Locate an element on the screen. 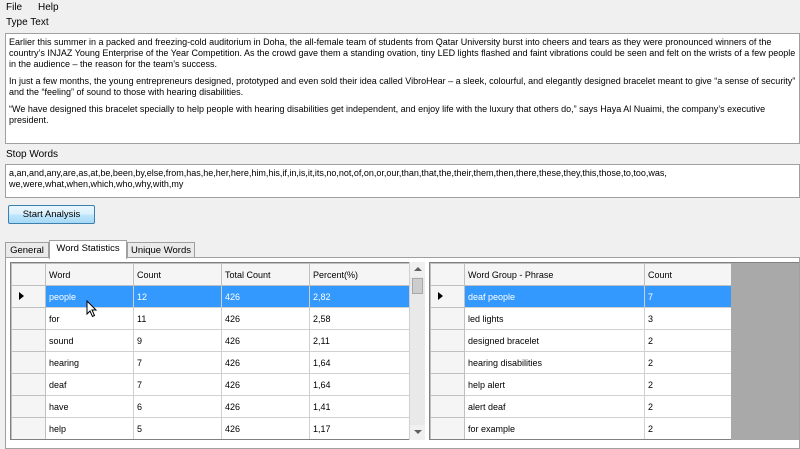  table-row: hearing disabilities 2 is located at coordinates (581, 362).